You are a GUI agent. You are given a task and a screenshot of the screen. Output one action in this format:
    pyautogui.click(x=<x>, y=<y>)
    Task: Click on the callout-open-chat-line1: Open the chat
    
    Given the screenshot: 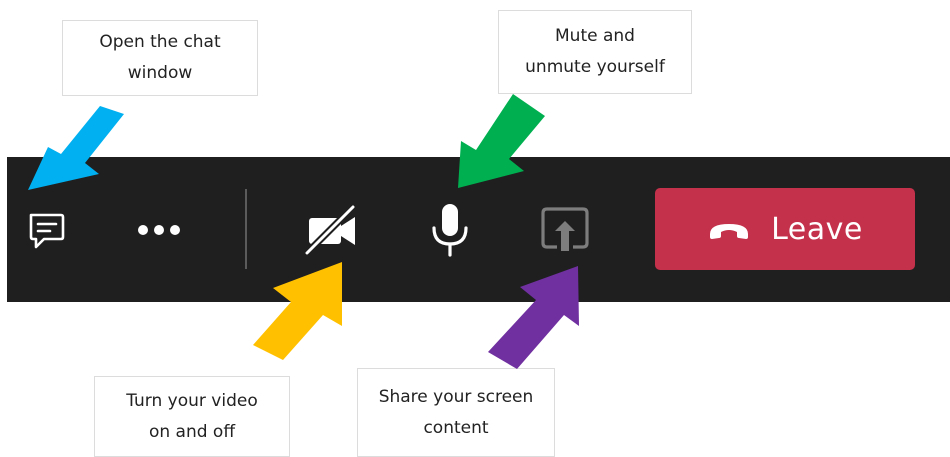 What is the action you would take?
    pyautogui.click(x=160, y=42)
    